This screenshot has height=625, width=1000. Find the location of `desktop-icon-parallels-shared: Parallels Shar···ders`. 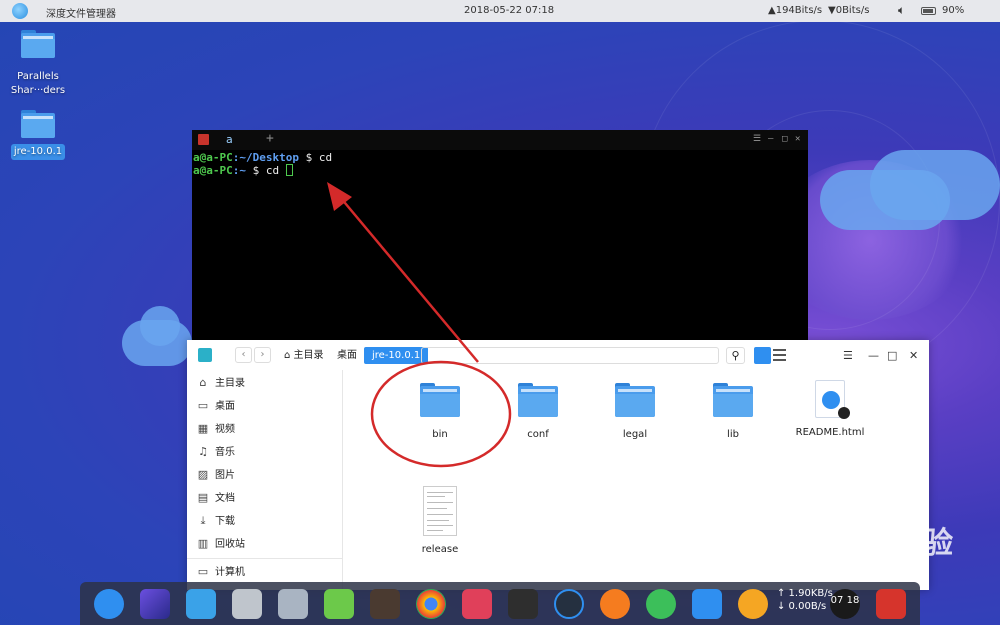

desktop-icon-parallels-shared: Parallels Shar···ders is located at coordinates (38, 64).